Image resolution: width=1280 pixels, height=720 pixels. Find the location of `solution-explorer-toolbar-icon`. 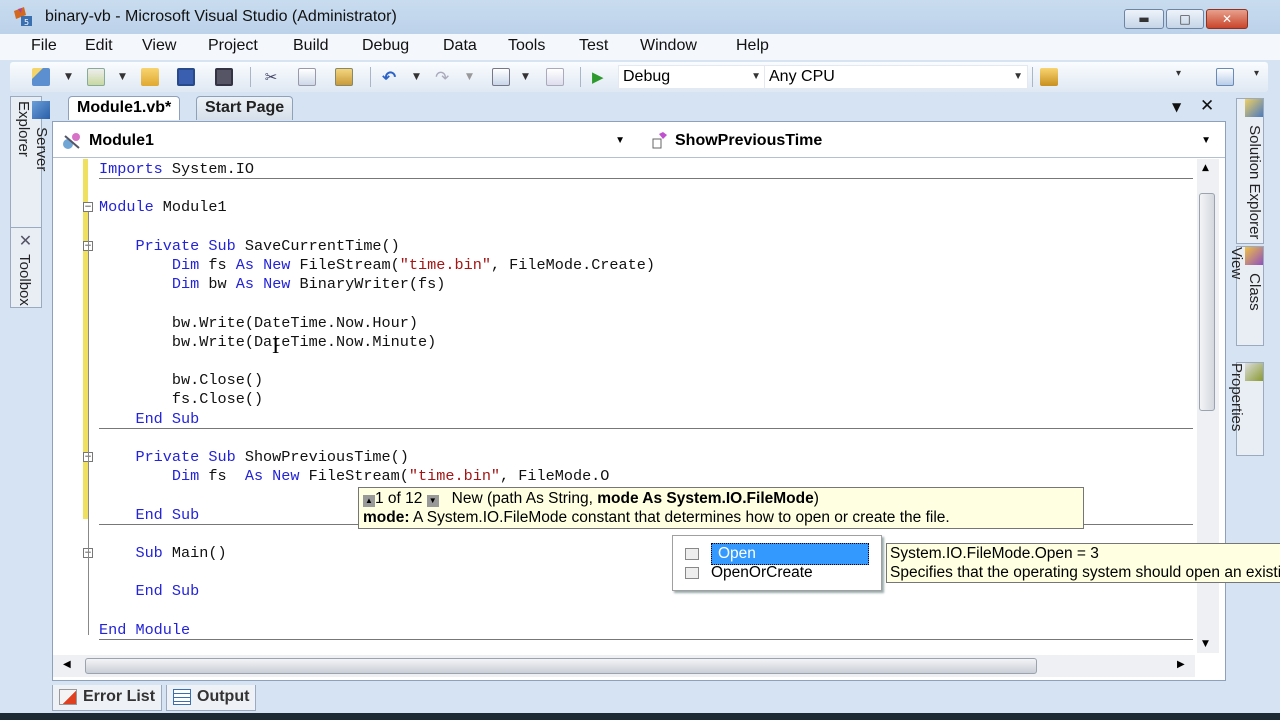

solution-explorer-toolbar-icon is located at coordinates (1225, 77).